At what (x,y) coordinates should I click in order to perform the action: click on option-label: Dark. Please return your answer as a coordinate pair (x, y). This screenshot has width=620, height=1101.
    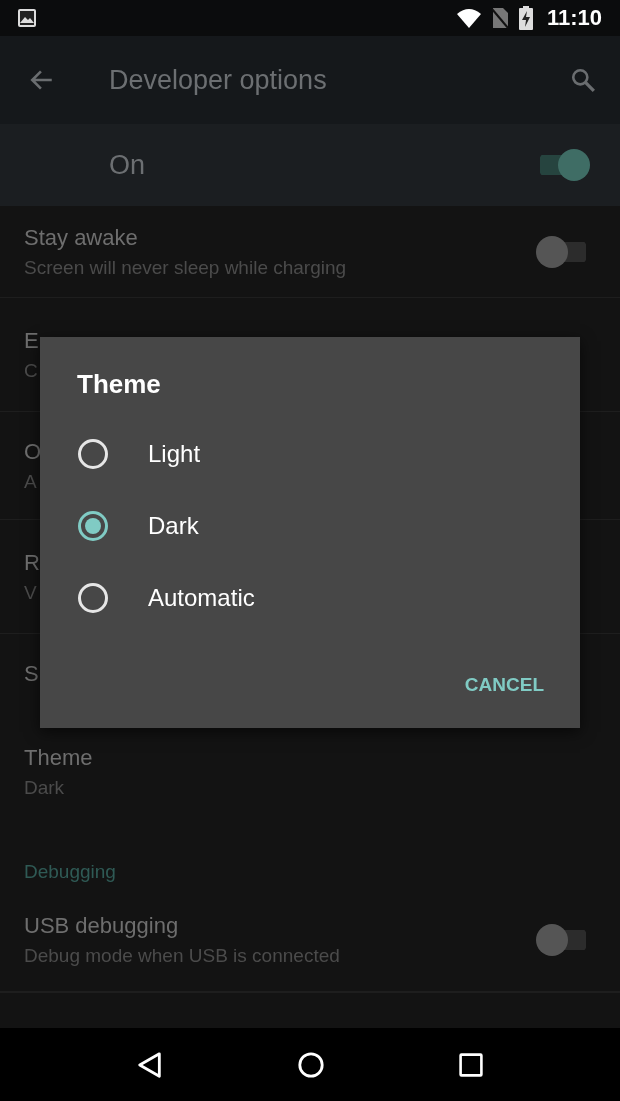
    Looking at the image, I should click on (173, 526).